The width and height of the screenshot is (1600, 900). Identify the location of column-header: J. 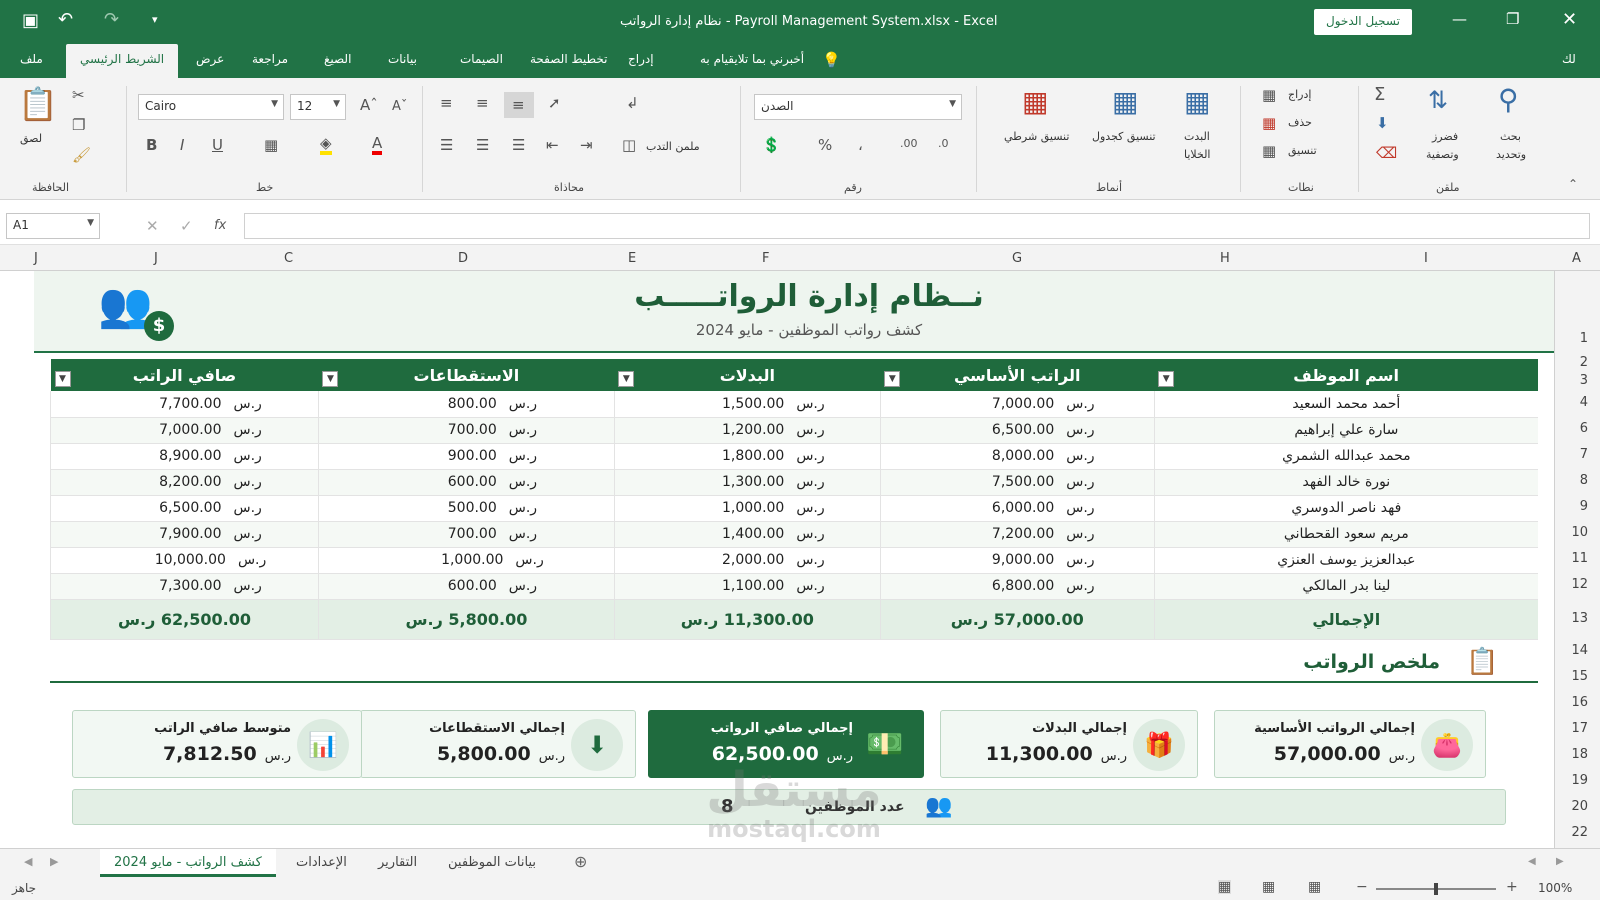
(36, 258).